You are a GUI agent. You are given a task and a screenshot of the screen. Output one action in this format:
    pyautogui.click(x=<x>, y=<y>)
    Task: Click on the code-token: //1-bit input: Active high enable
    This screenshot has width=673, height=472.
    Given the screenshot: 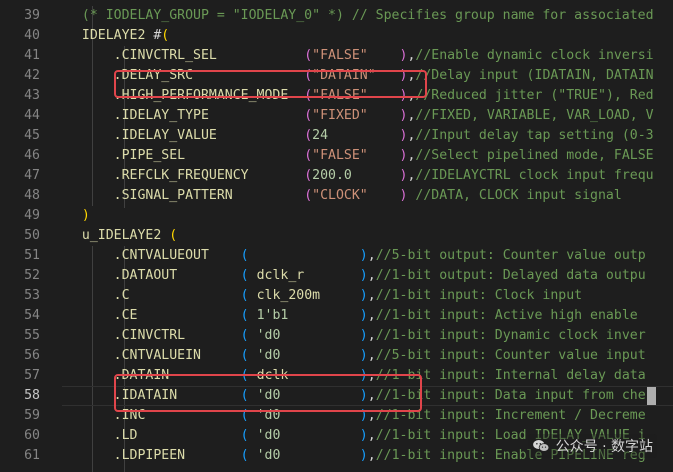 What is the action you would take?
    pyautogui.click(x=506, y=315)
    